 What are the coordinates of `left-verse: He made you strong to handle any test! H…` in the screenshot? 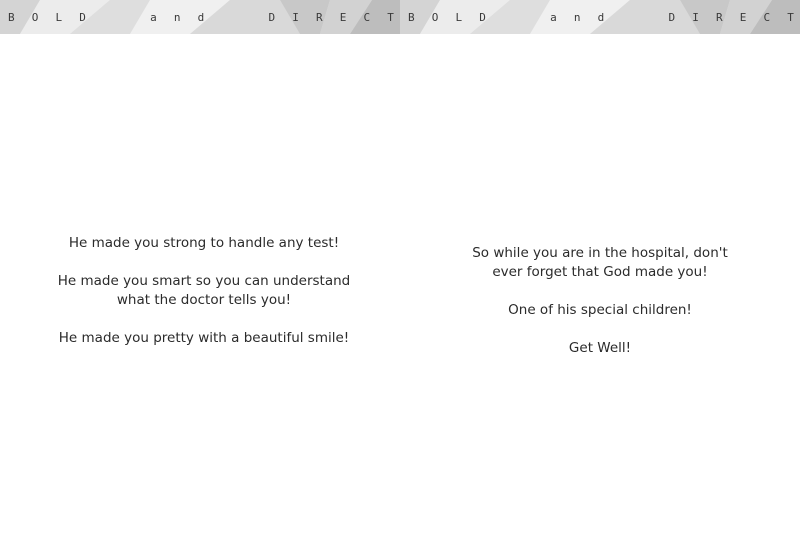 It's located at (202, 291).